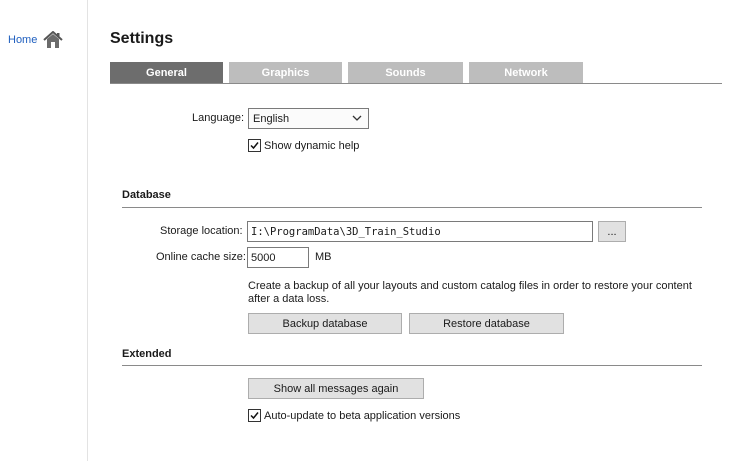 The height and width of the screenshot is (461, 750). I want to click on extended-section-title: Extended, so click(147, 354).